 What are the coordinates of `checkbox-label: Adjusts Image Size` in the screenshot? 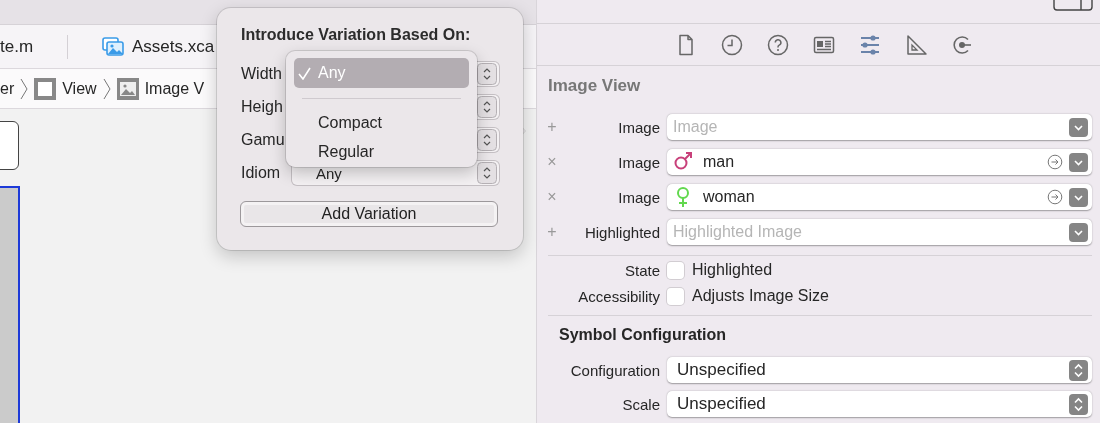 It's located at (760, 296).